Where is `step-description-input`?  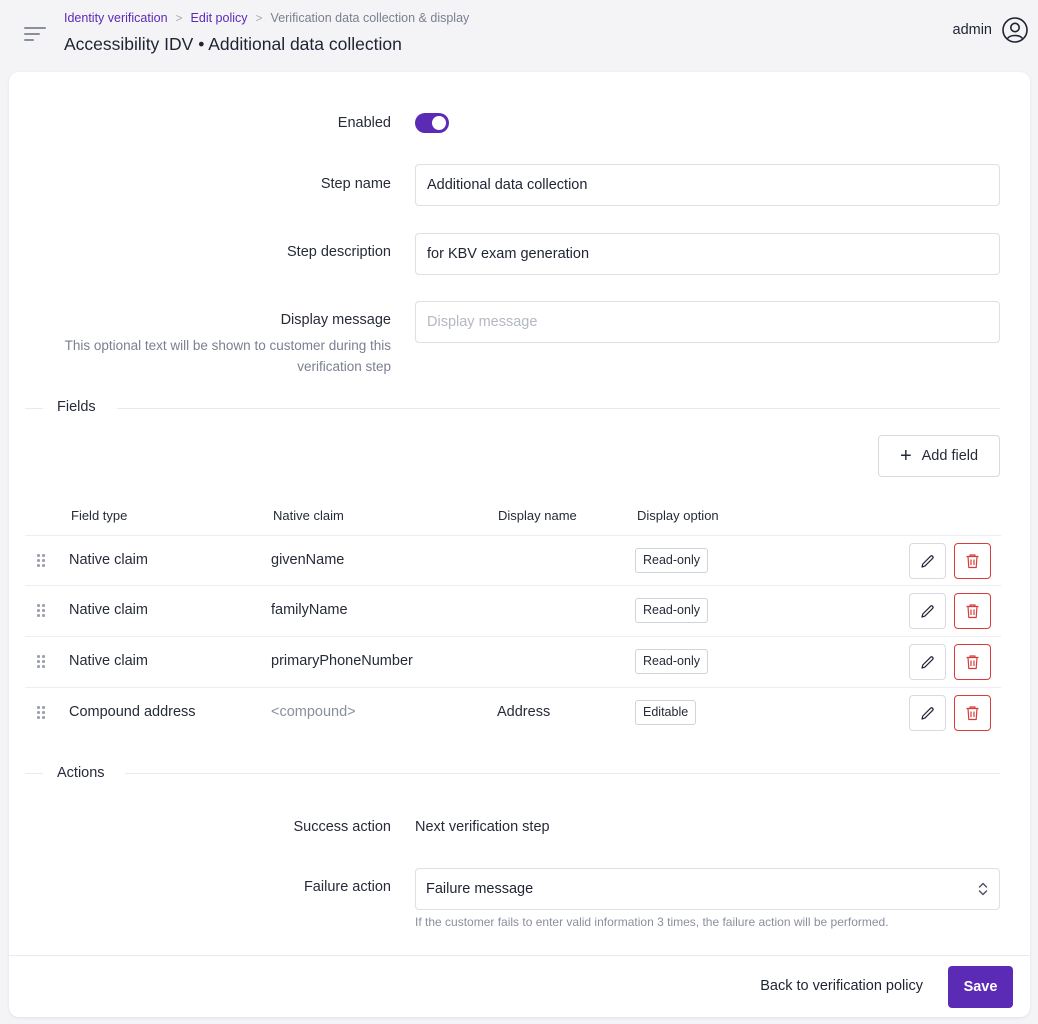
step-description-input is located at coordinates (707, 254).